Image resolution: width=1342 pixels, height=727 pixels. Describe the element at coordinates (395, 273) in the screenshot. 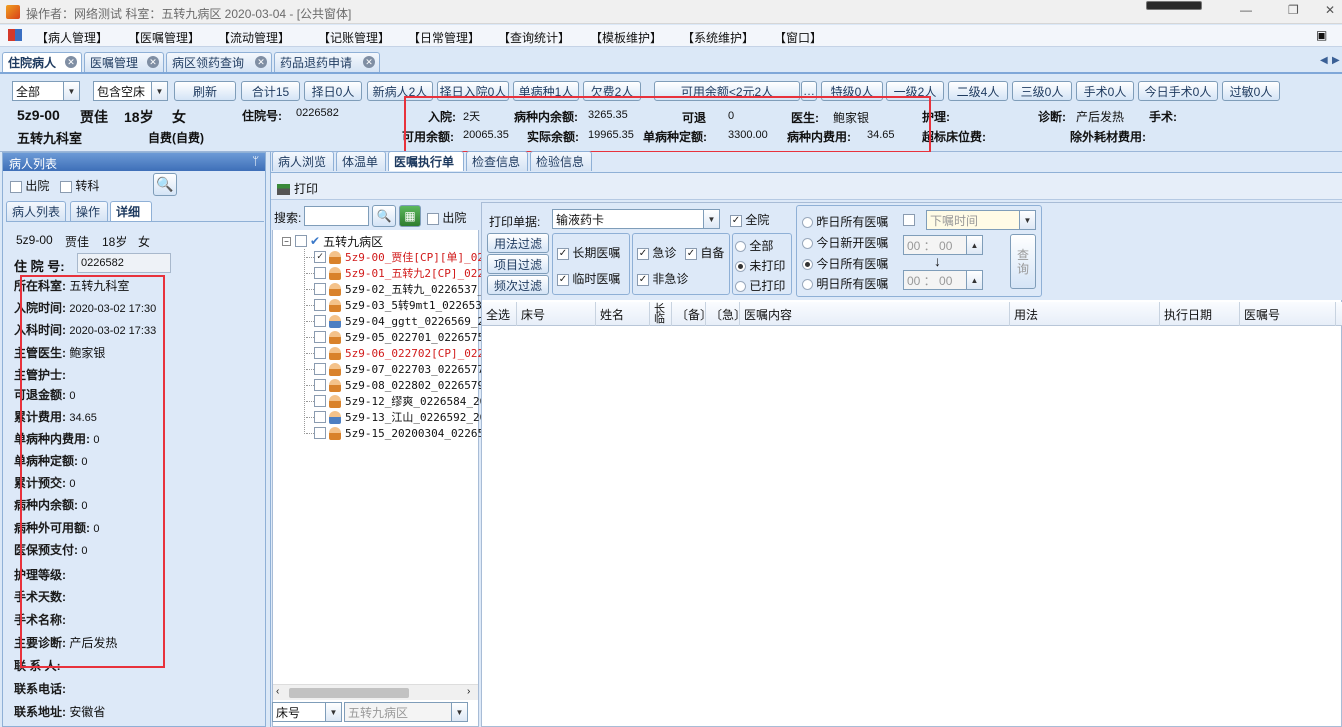

I see `tree-patient-item: 5z9-01_五转九2[CP]_022` at that location.